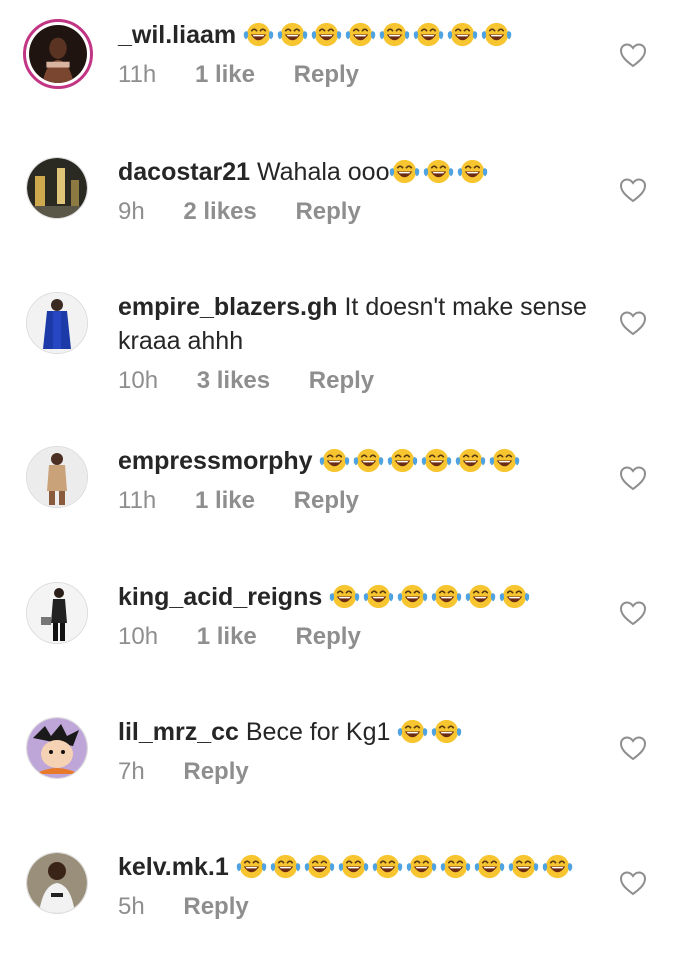  I want to click on comment-meta: 7h Reply, so click(363, 772).